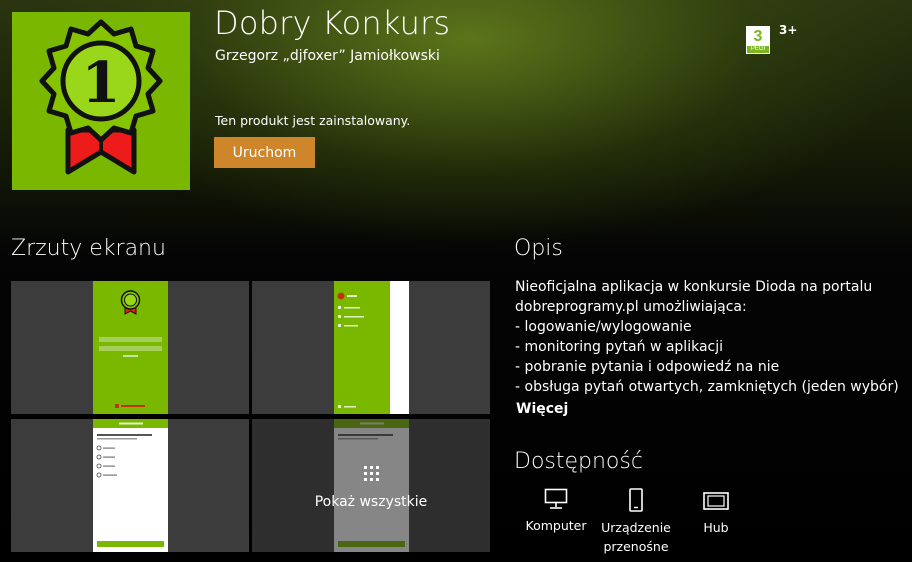 The image size is (912, 562). Describe the element at coordinates (556, 498) in the screenshot. I see `computer-icon` at that location.